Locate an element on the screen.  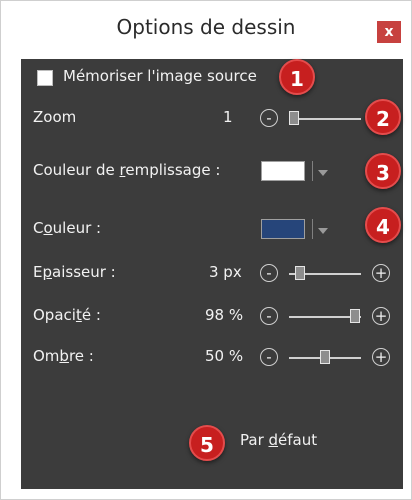
shadow-value: 50 % is located at coordinates (224, 356).